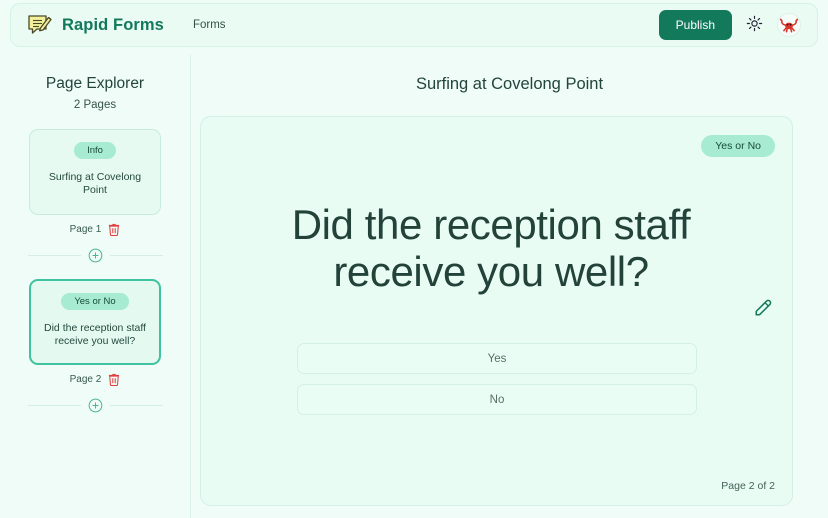 The height and width of the screenshot is (518, 828). Describe the element at coordinates (113, 24) in the screenshot. I see `brand-name: Rapid Forms` at that location.